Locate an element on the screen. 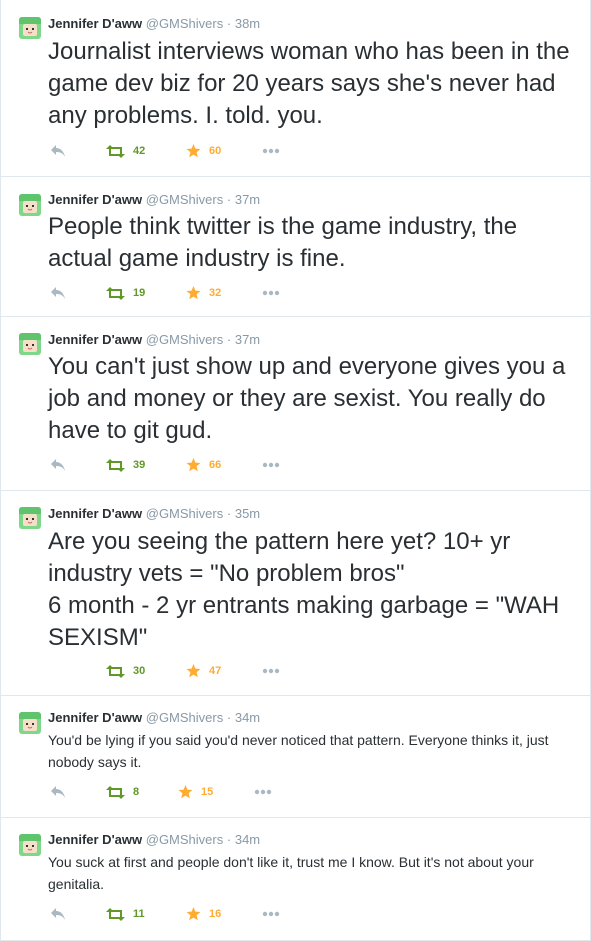  tweet-header: Jennifer D'aww @GMShivers · 34m is located at coordinates (154, 840).